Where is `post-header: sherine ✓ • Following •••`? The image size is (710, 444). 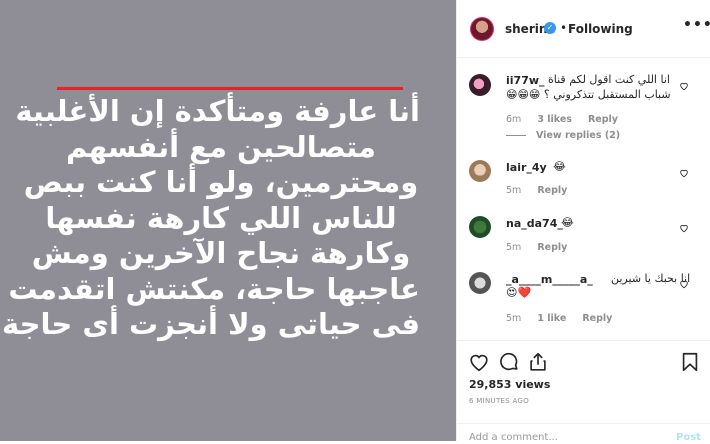
post-header: sherine ✓ • Following ••• is located at coordinates (583, 29).